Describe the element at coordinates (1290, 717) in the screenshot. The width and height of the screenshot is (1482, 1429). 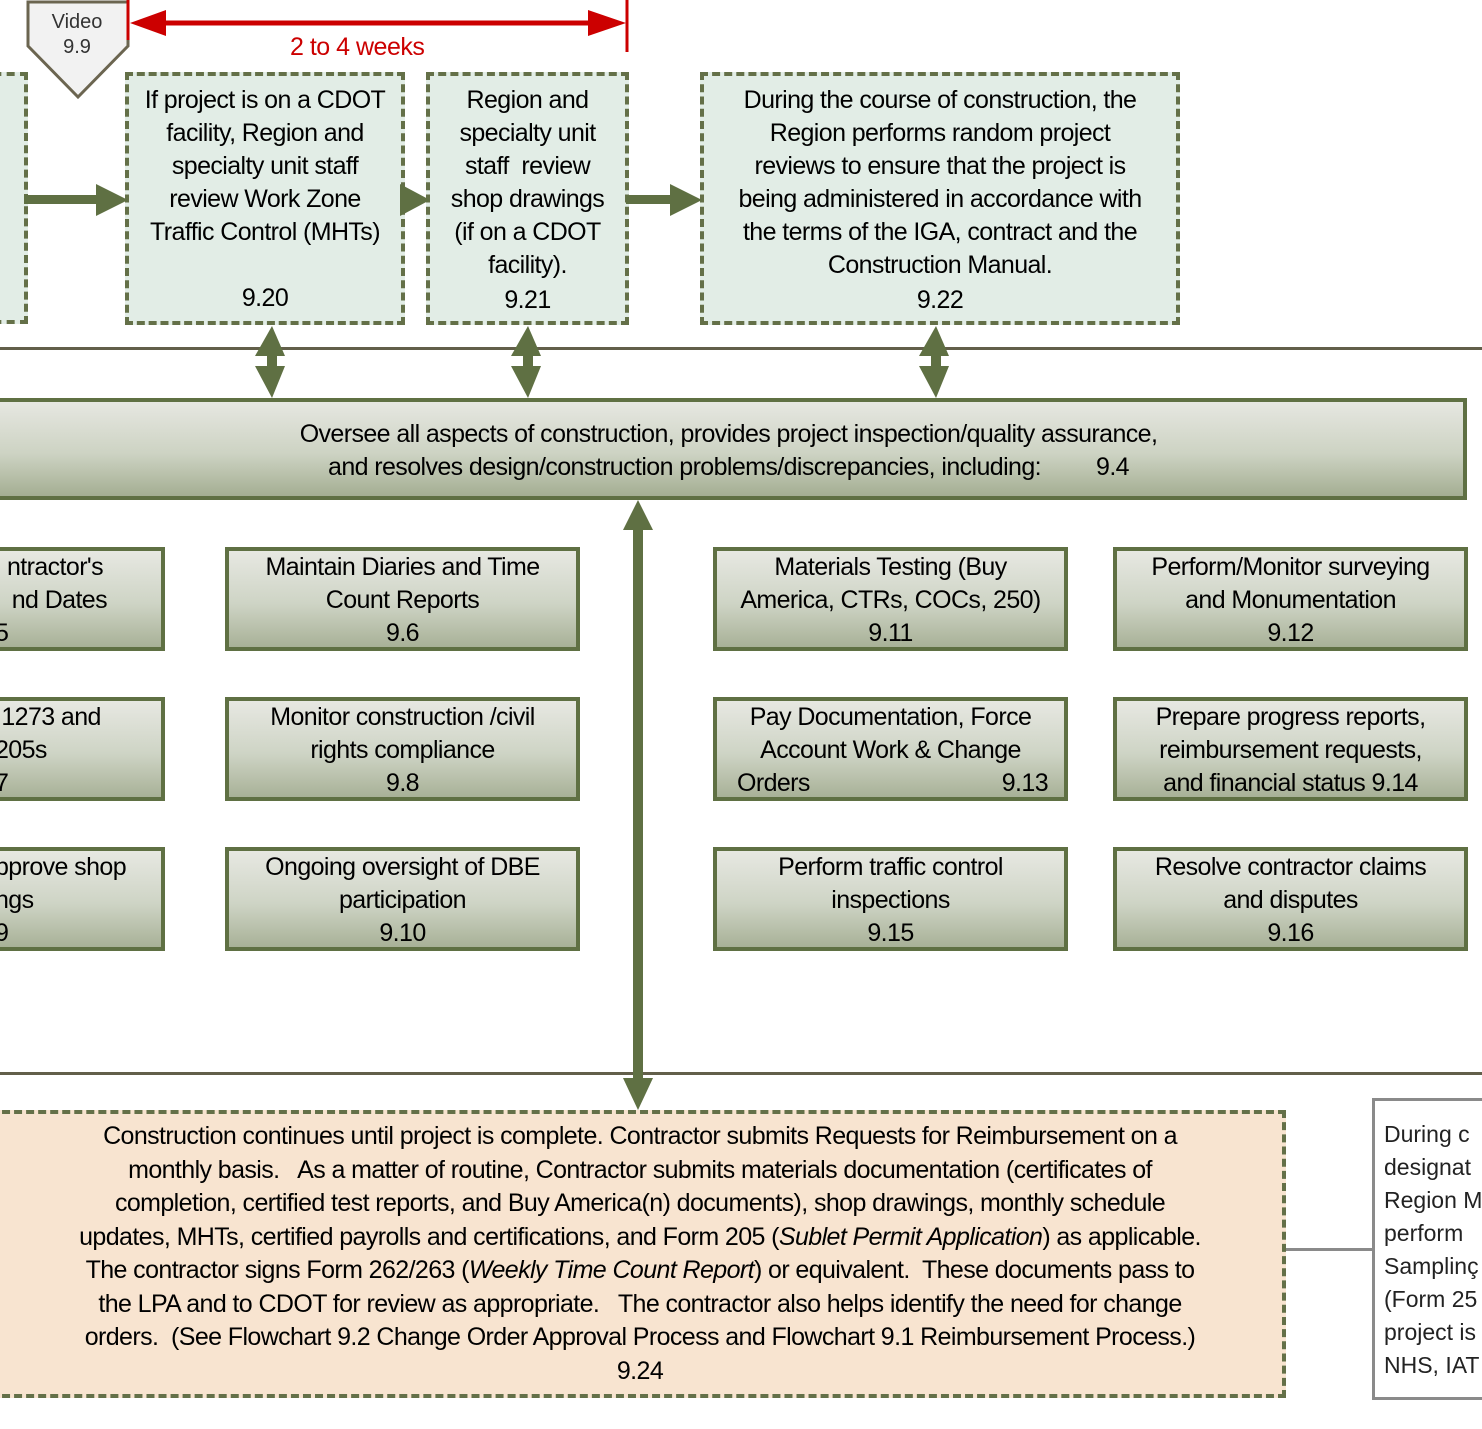
I see `task-line: Prepare progress reports,` at that location.